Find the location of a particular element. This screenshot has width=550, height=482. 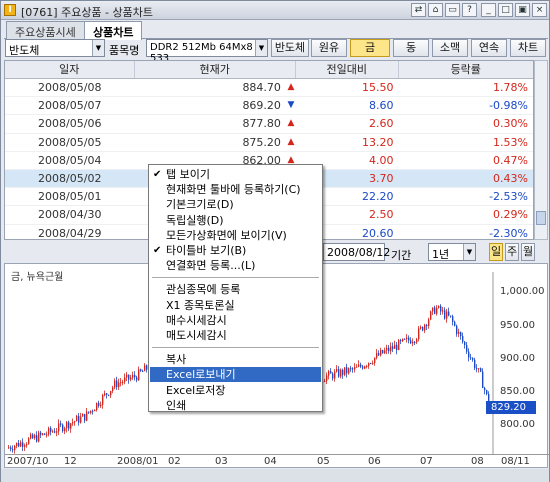

menu-item: Excel로보내기 is located at coordinates (235, 375).